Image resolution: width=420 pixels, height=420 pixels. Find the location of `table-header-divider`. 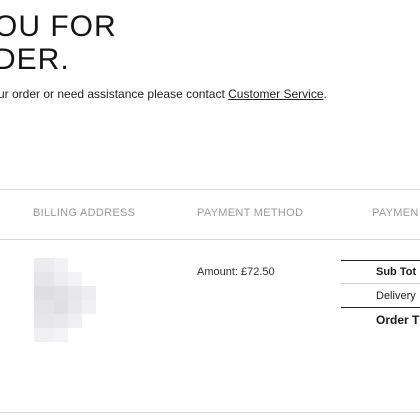

table-header-divider is located at coordinates (210, 239).